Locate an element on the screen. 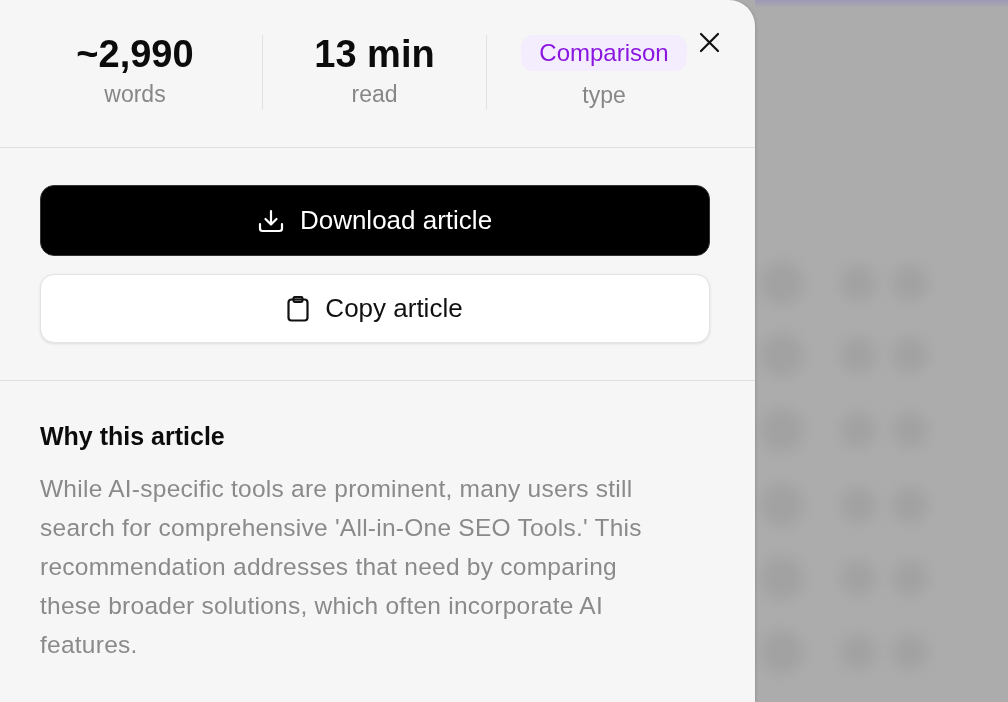 The image size is (1008, 702). type-badge: Comparison is located at coordinates (604, 53).